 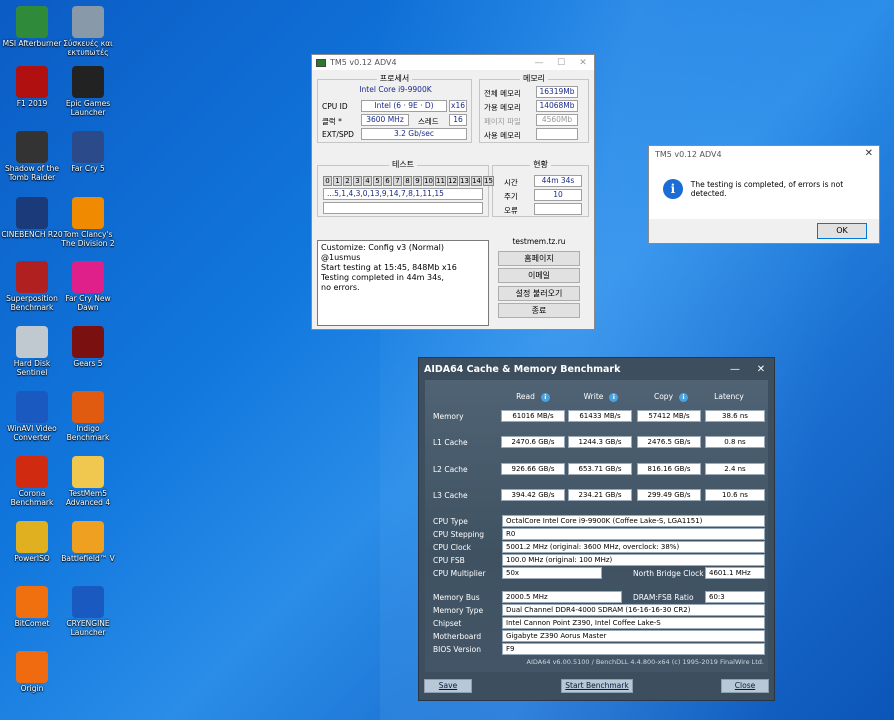 What do you see at coordinates (32, 82) in the screenshot?
I see `f1-icon` at bounding box center [32, 82].